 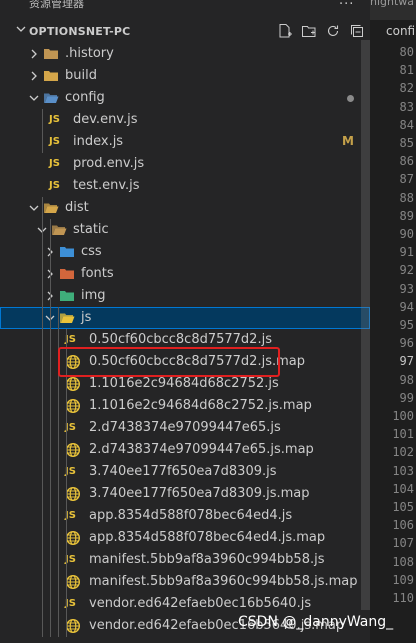 I want to click on line-number: 82, so click(x=406, y=88).